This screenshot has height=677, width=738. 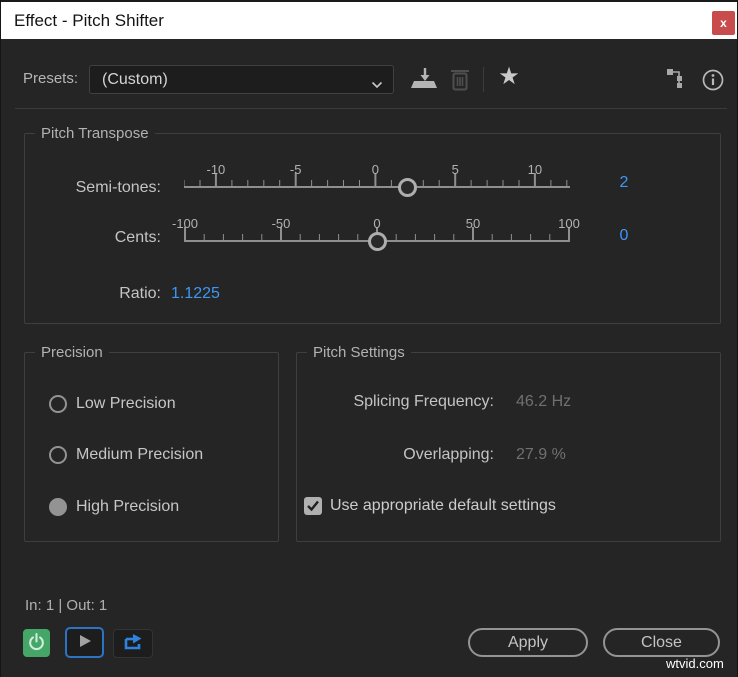 I want to click on delete-preset-icon, so click(x=460, y=82).